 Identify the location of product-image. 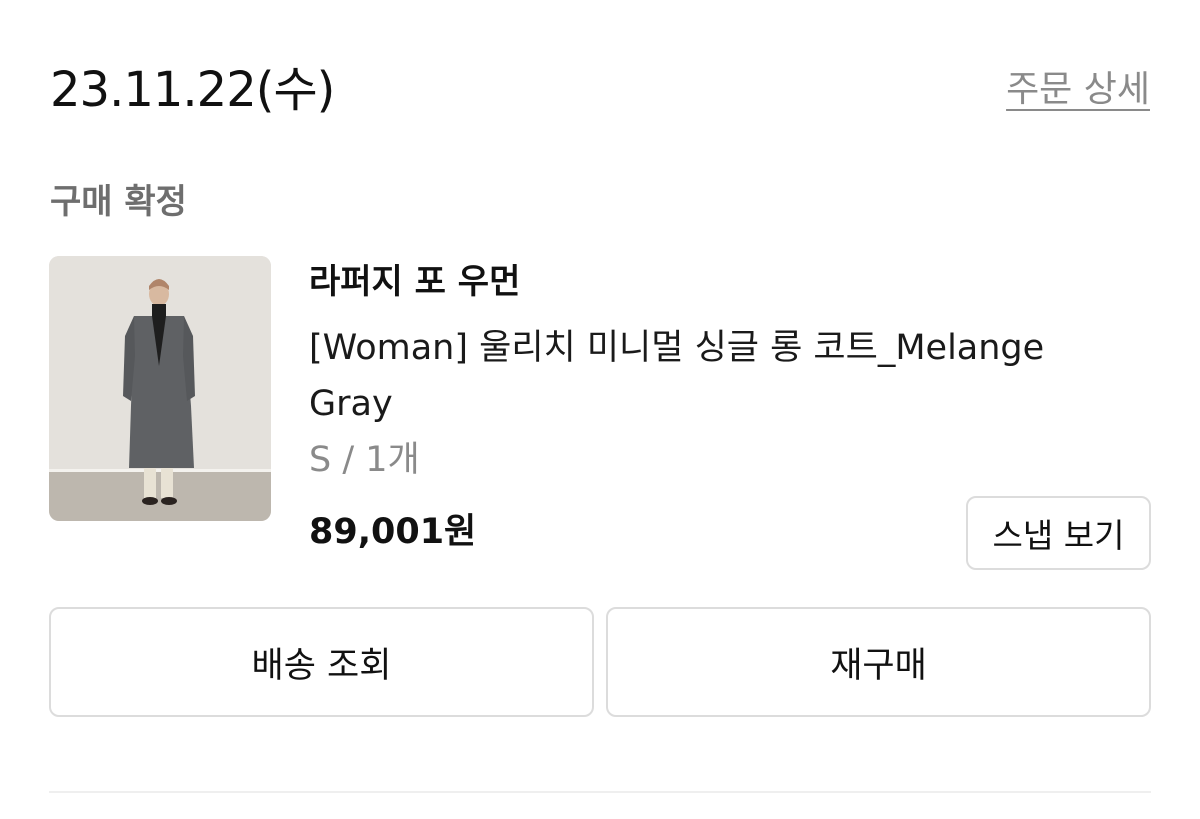
(160, 388).